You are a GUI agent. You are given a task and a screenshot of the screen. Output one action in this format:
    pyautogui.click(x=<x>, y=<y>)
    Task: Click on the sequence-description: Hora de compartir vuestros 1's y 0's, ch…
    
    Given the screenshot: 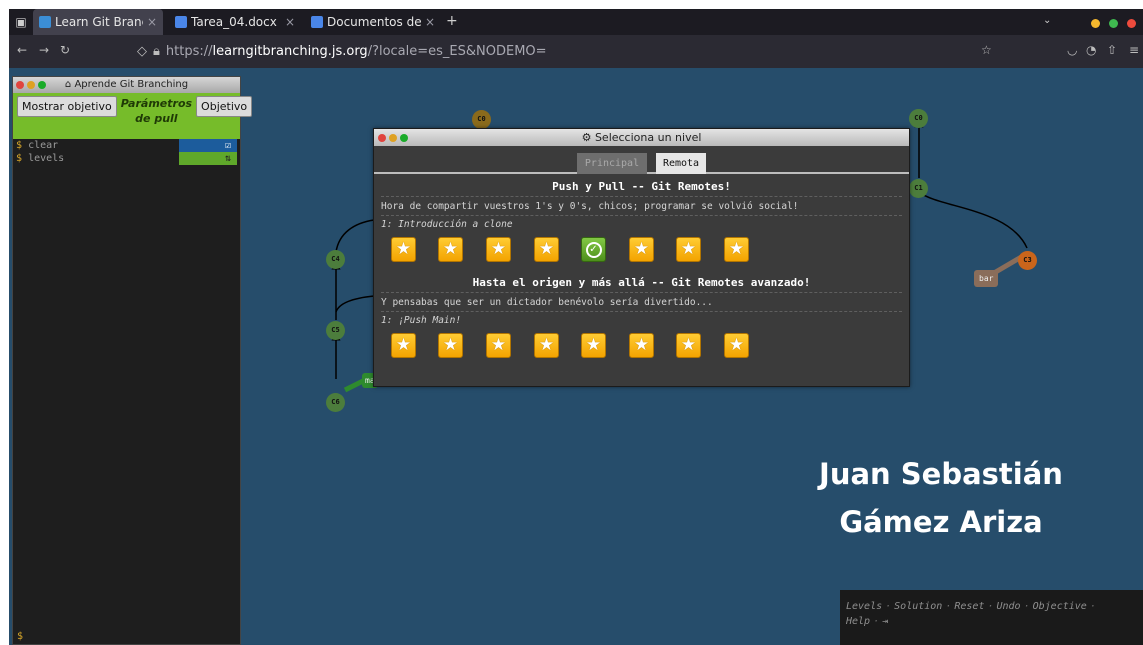 What is the action you would take?
    pyautogui.click(x=590, y=206)
    